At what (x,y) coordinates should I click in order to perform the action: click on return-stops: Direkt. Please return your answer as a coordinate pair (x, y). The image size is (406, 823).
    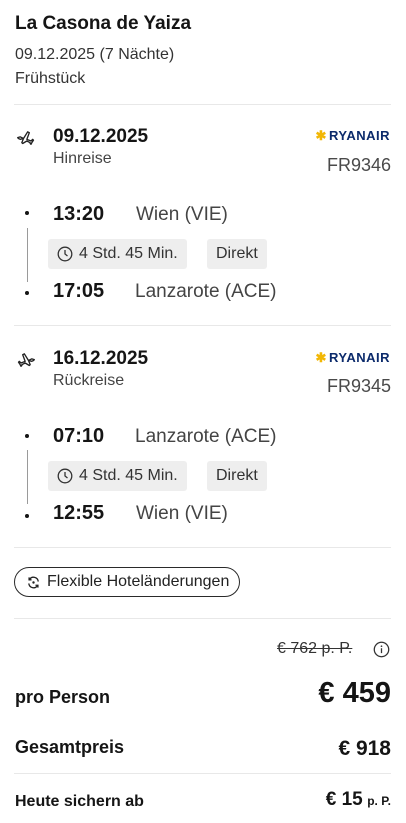
    Looking at the image, I should click on (237, 475).